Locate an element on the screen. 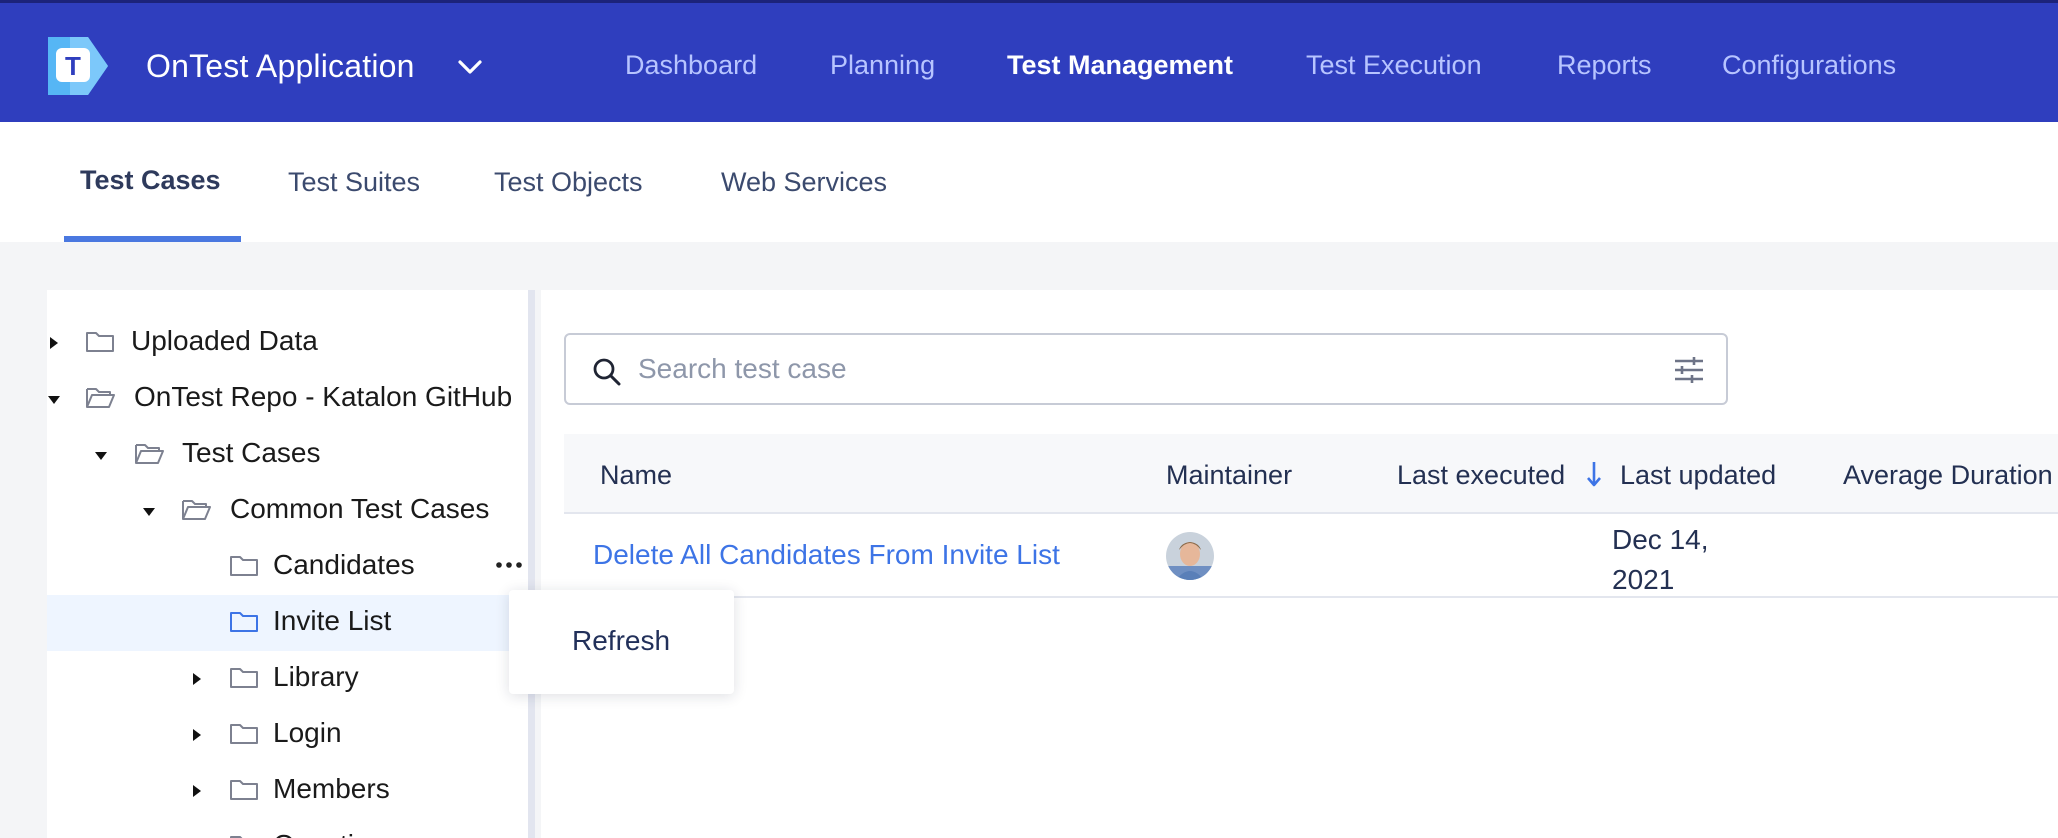 This screenshot has height=838, width=2058. context-menu-refresh: Refresh is located at coordinates (621, 641).